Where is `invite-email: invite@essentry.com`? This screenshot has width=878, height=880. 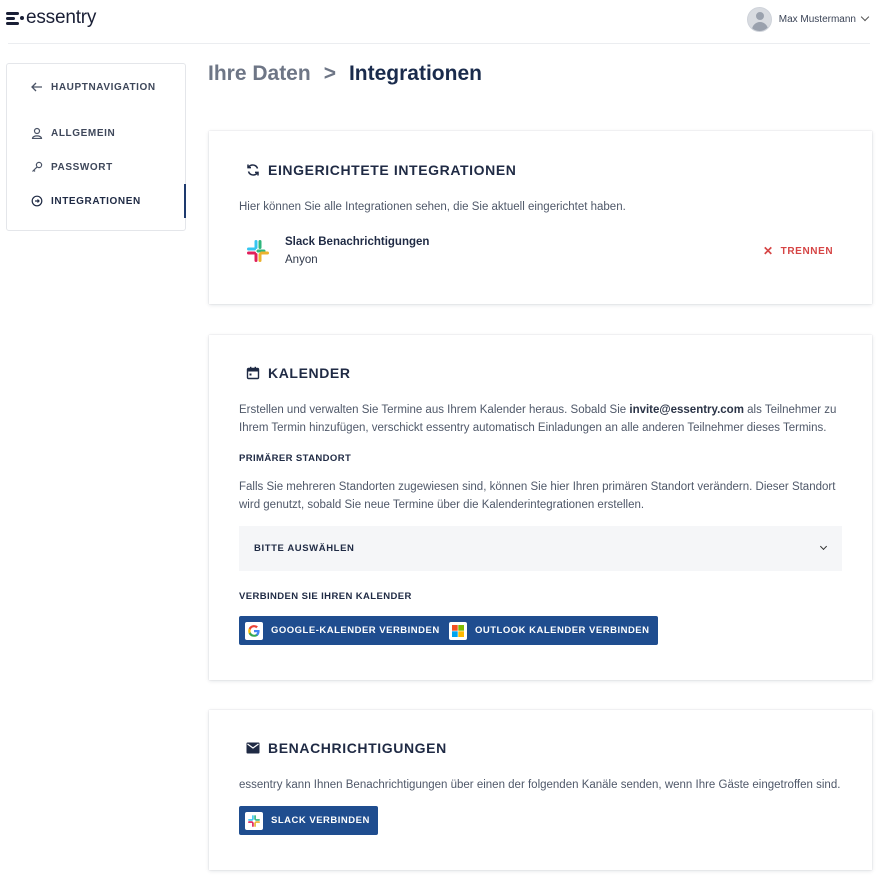
invite-email: invite@essentry.com is located at coordinates (686, 410).